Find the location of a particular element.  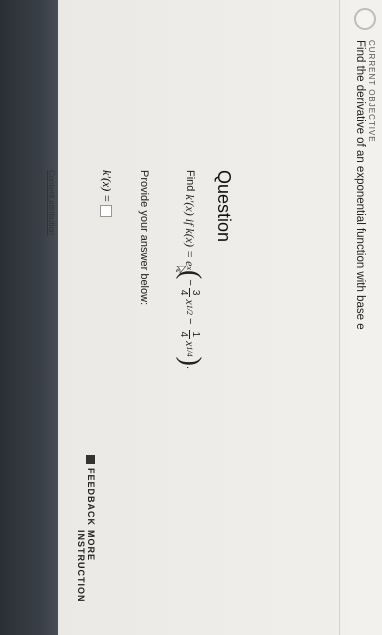

objective-label: CURRENT OBJECTIVE is located at coordinates (371, 91).